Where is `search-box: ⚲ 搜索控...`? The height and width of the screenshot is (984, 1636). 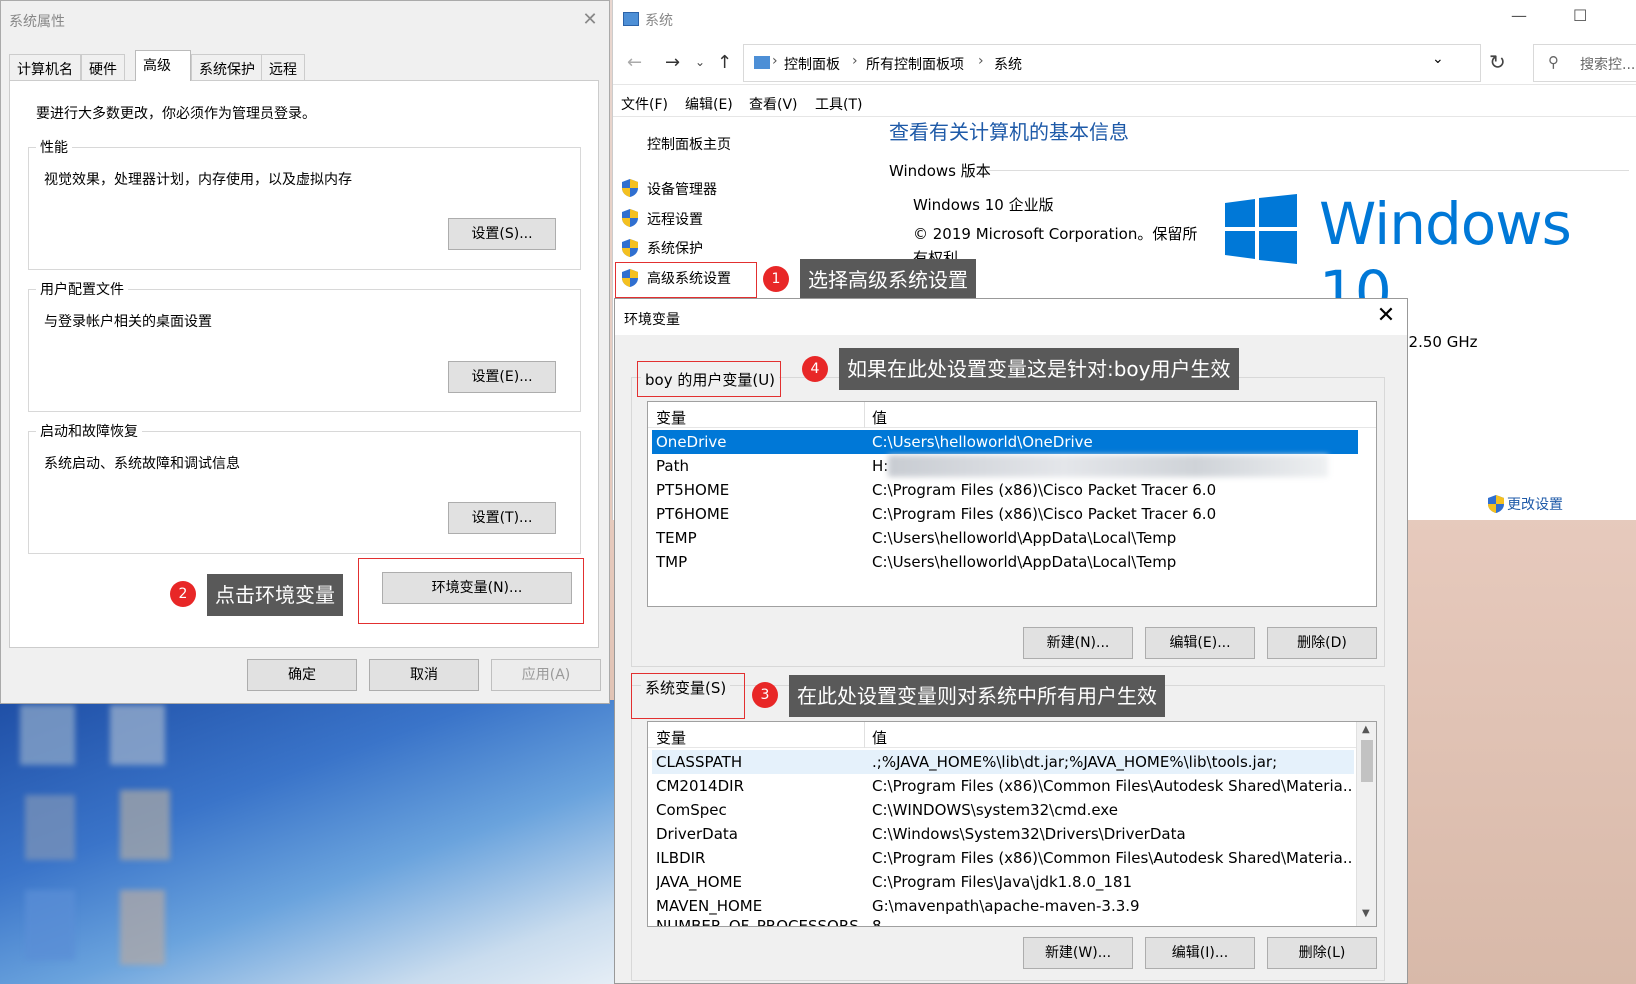 search-box: ⚲ 搜索控... is located at coordinates (1584, 63).